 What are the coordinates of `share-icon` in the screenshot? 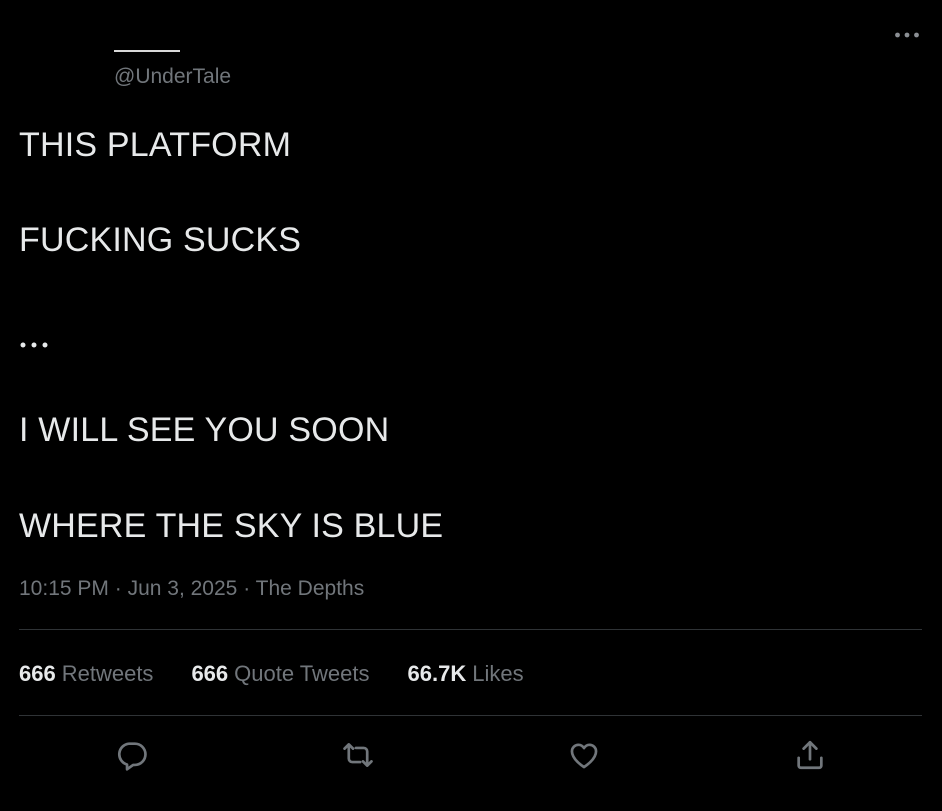 It's located at (810, 755).